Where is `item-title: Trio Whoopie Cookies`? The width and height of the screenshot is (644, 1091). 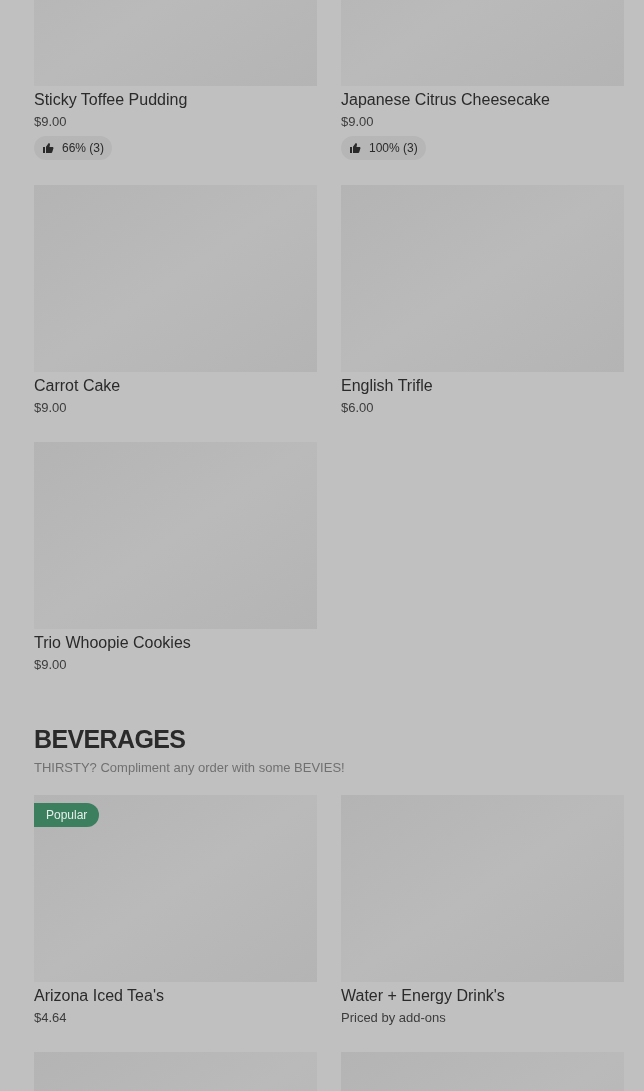 item-title: Trio Whoopie Cookies is located at coordinates (113, 643).